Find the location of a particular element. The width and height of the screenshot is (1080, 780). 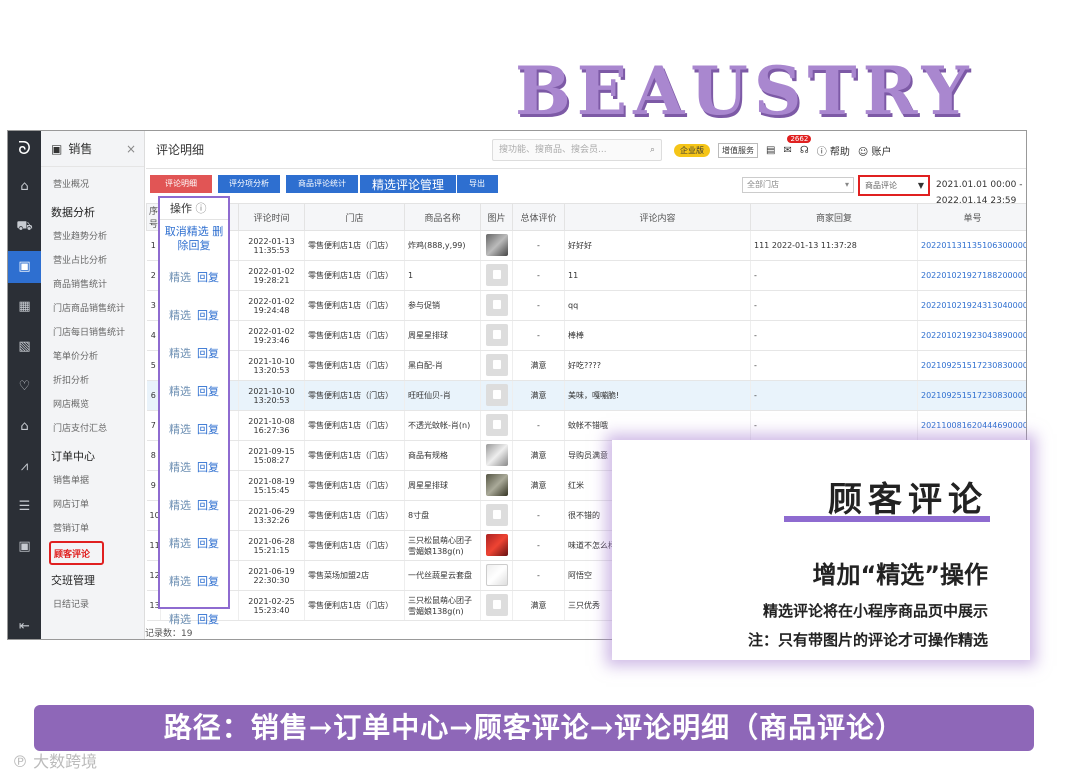

store-select: 全部门店 ▾ is located at coordinates (798, 185).